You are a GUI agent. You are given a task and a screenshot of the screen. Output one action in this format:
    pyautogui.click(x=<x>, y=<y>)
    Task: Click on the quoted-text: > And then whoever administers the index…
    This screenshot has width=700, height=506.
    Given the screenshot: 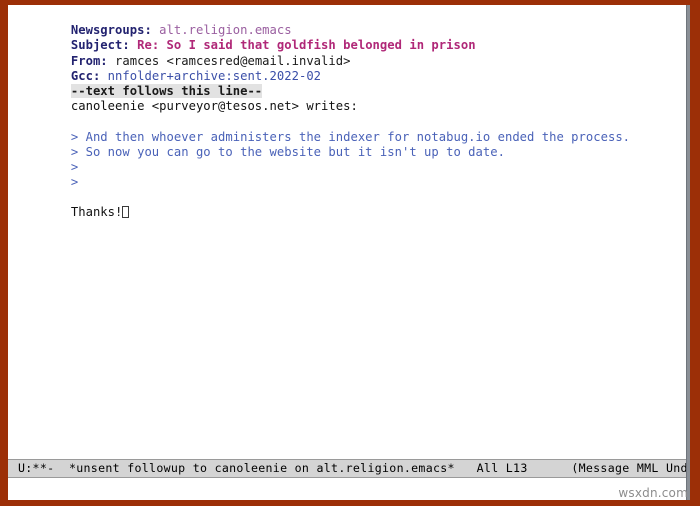 What is the action you would take?
    pyautogui.click(x=350, y=136)
    